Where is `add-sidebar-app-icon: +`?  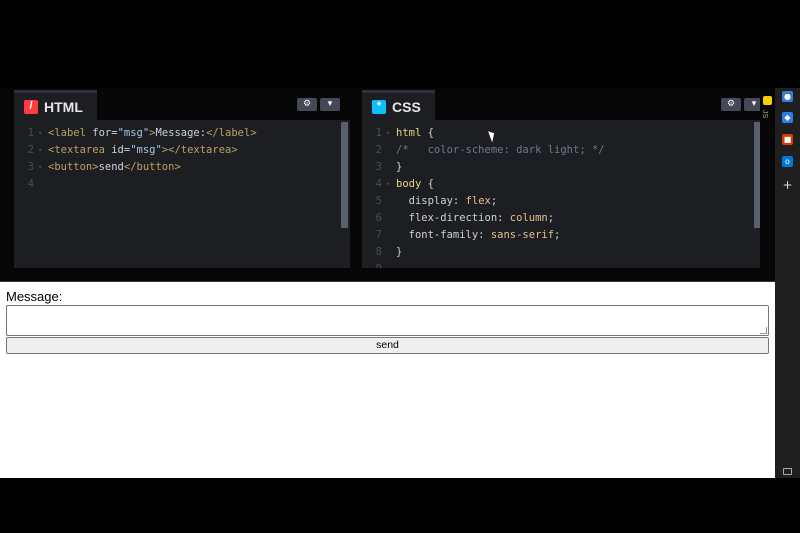 add-sidebar-app-icon: + is located at coordinates (787, 185).